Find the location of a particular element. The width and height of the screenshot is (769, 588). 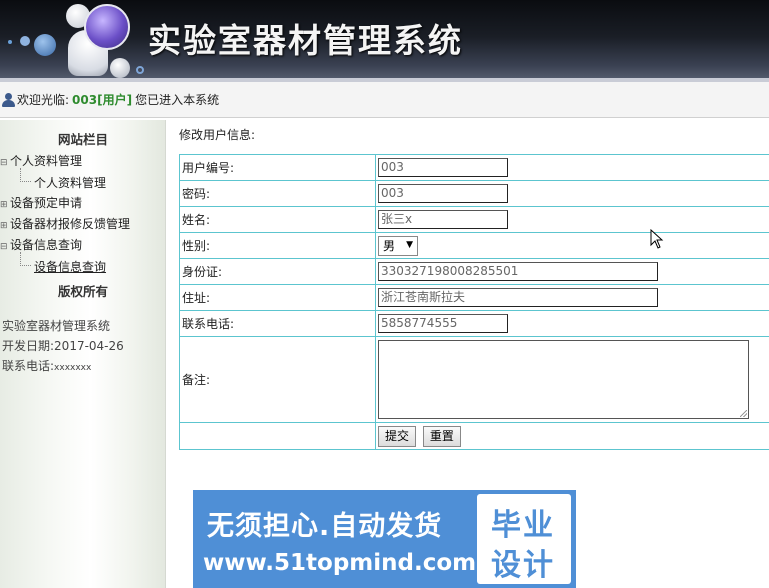

gender-label: 性别: is located at coordinates (277, 245).